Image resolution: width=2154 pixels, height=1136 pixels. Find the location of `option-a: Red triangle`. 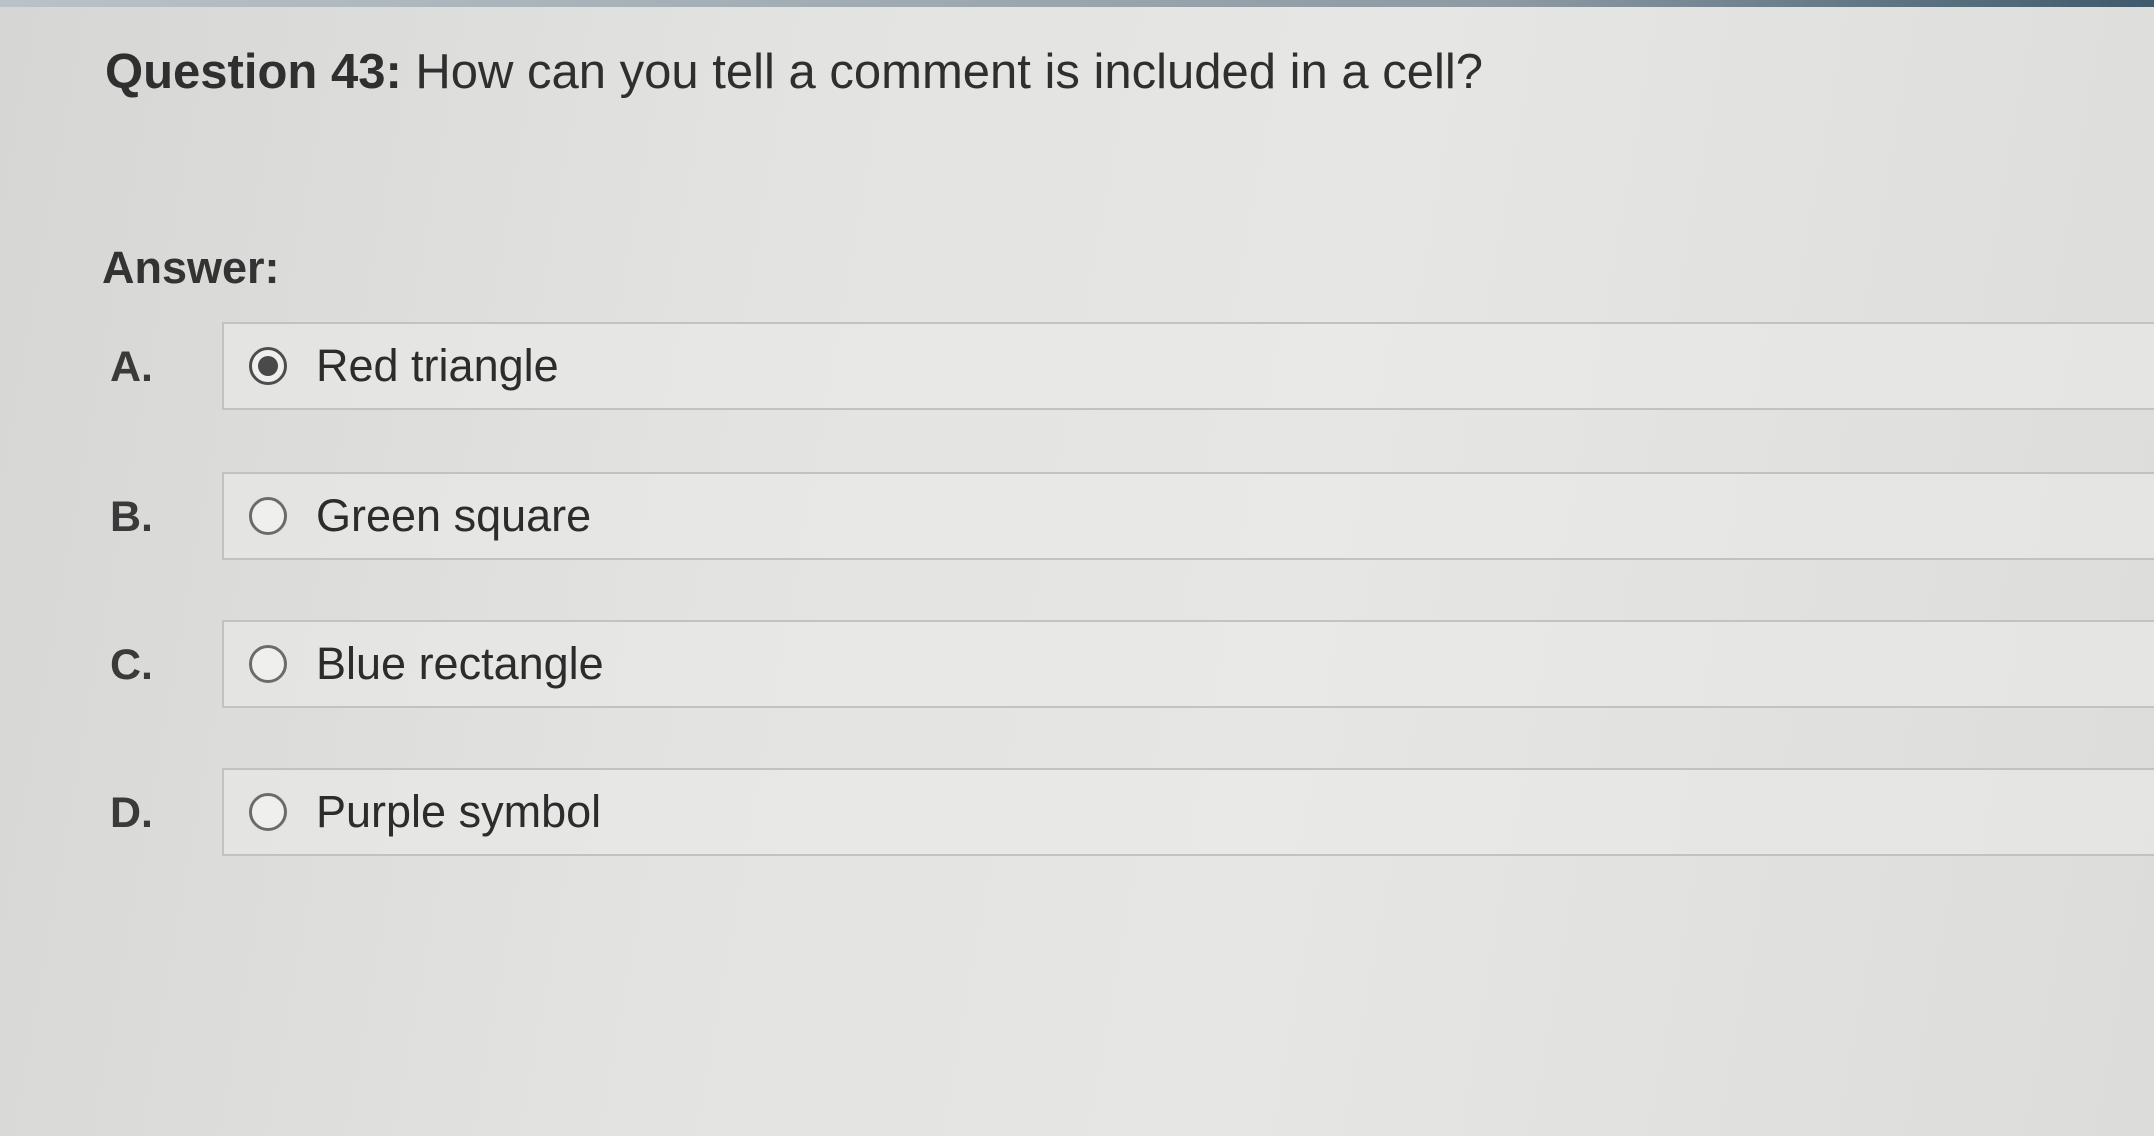

option-a: Red triangle is located at coordinates (1188, 366).